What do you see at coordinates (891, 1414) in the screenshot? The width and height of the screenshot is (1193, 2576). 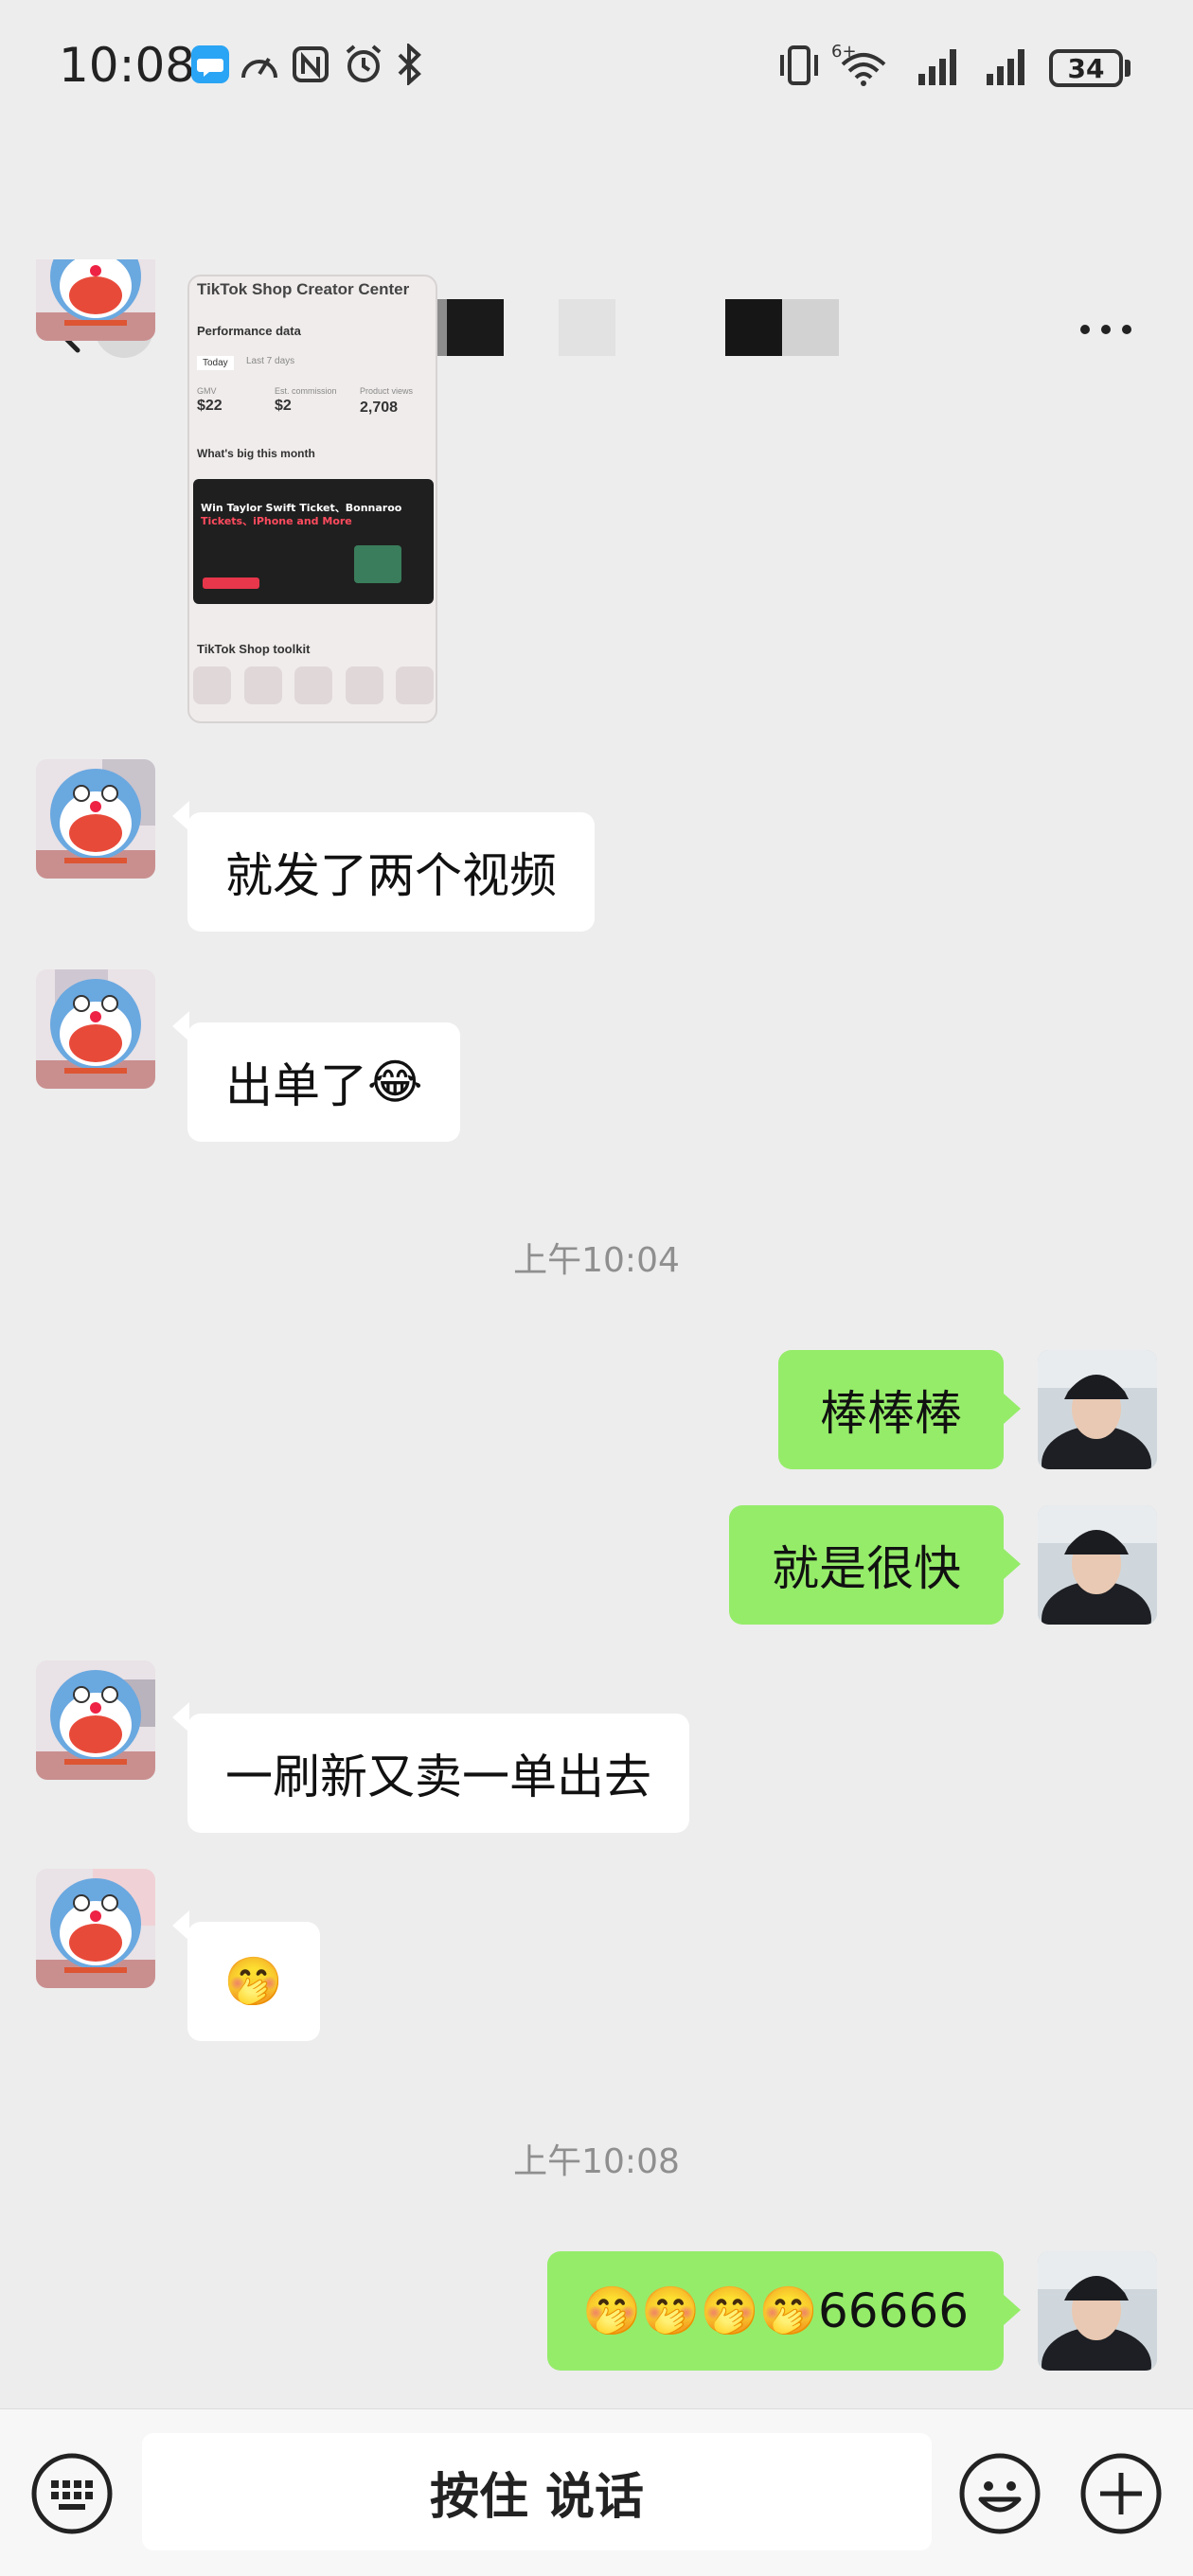 I see `message-text: 棒棒棒` at bounding box center [891, 1414].